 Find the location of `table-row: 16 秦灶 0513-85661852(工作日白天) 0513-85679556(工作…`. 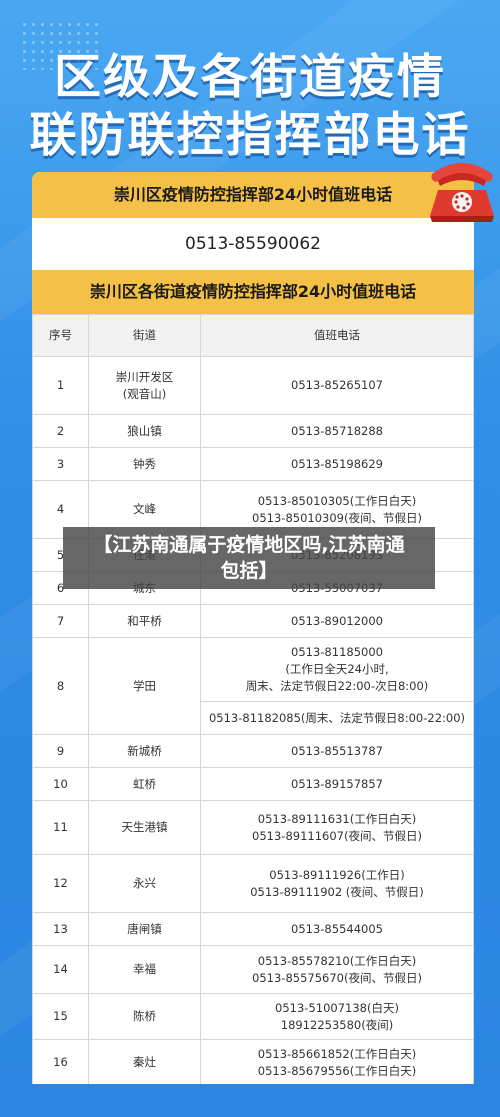

table-row: 16 秦灶 0513-85661852(工作日白天) 0513-85679556(工作… is located at coordinates (253, 1061).